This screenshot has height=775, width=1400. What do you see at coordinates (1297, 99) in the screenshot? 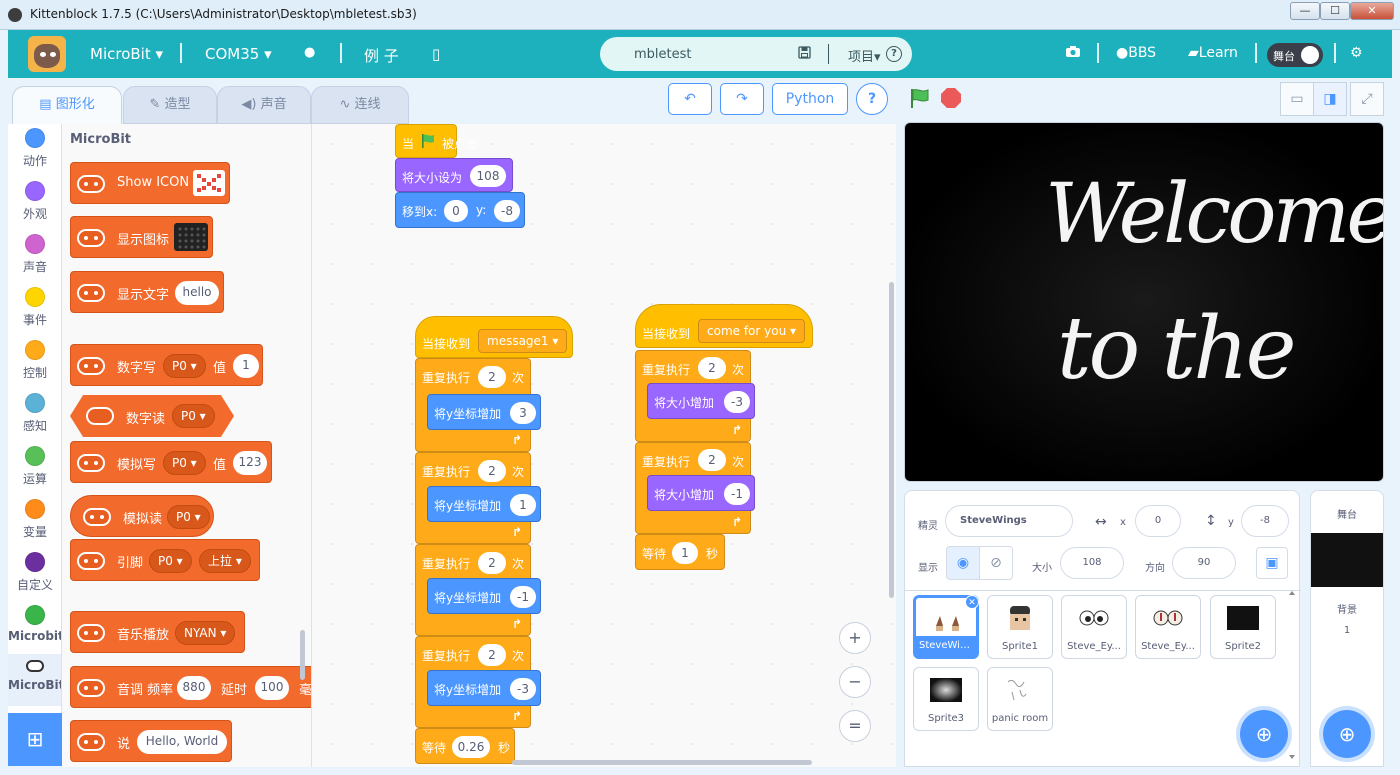
I see `small-stage-button: ▭` at bounding box center [1297, 99].